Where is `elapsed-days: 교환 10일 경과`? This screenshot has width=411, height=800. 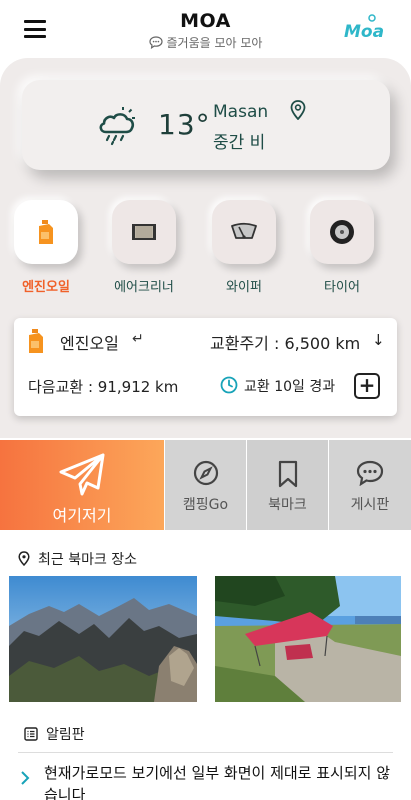 elapsed-days: 교환 10일 경과 is located at coordinates (290, 387).